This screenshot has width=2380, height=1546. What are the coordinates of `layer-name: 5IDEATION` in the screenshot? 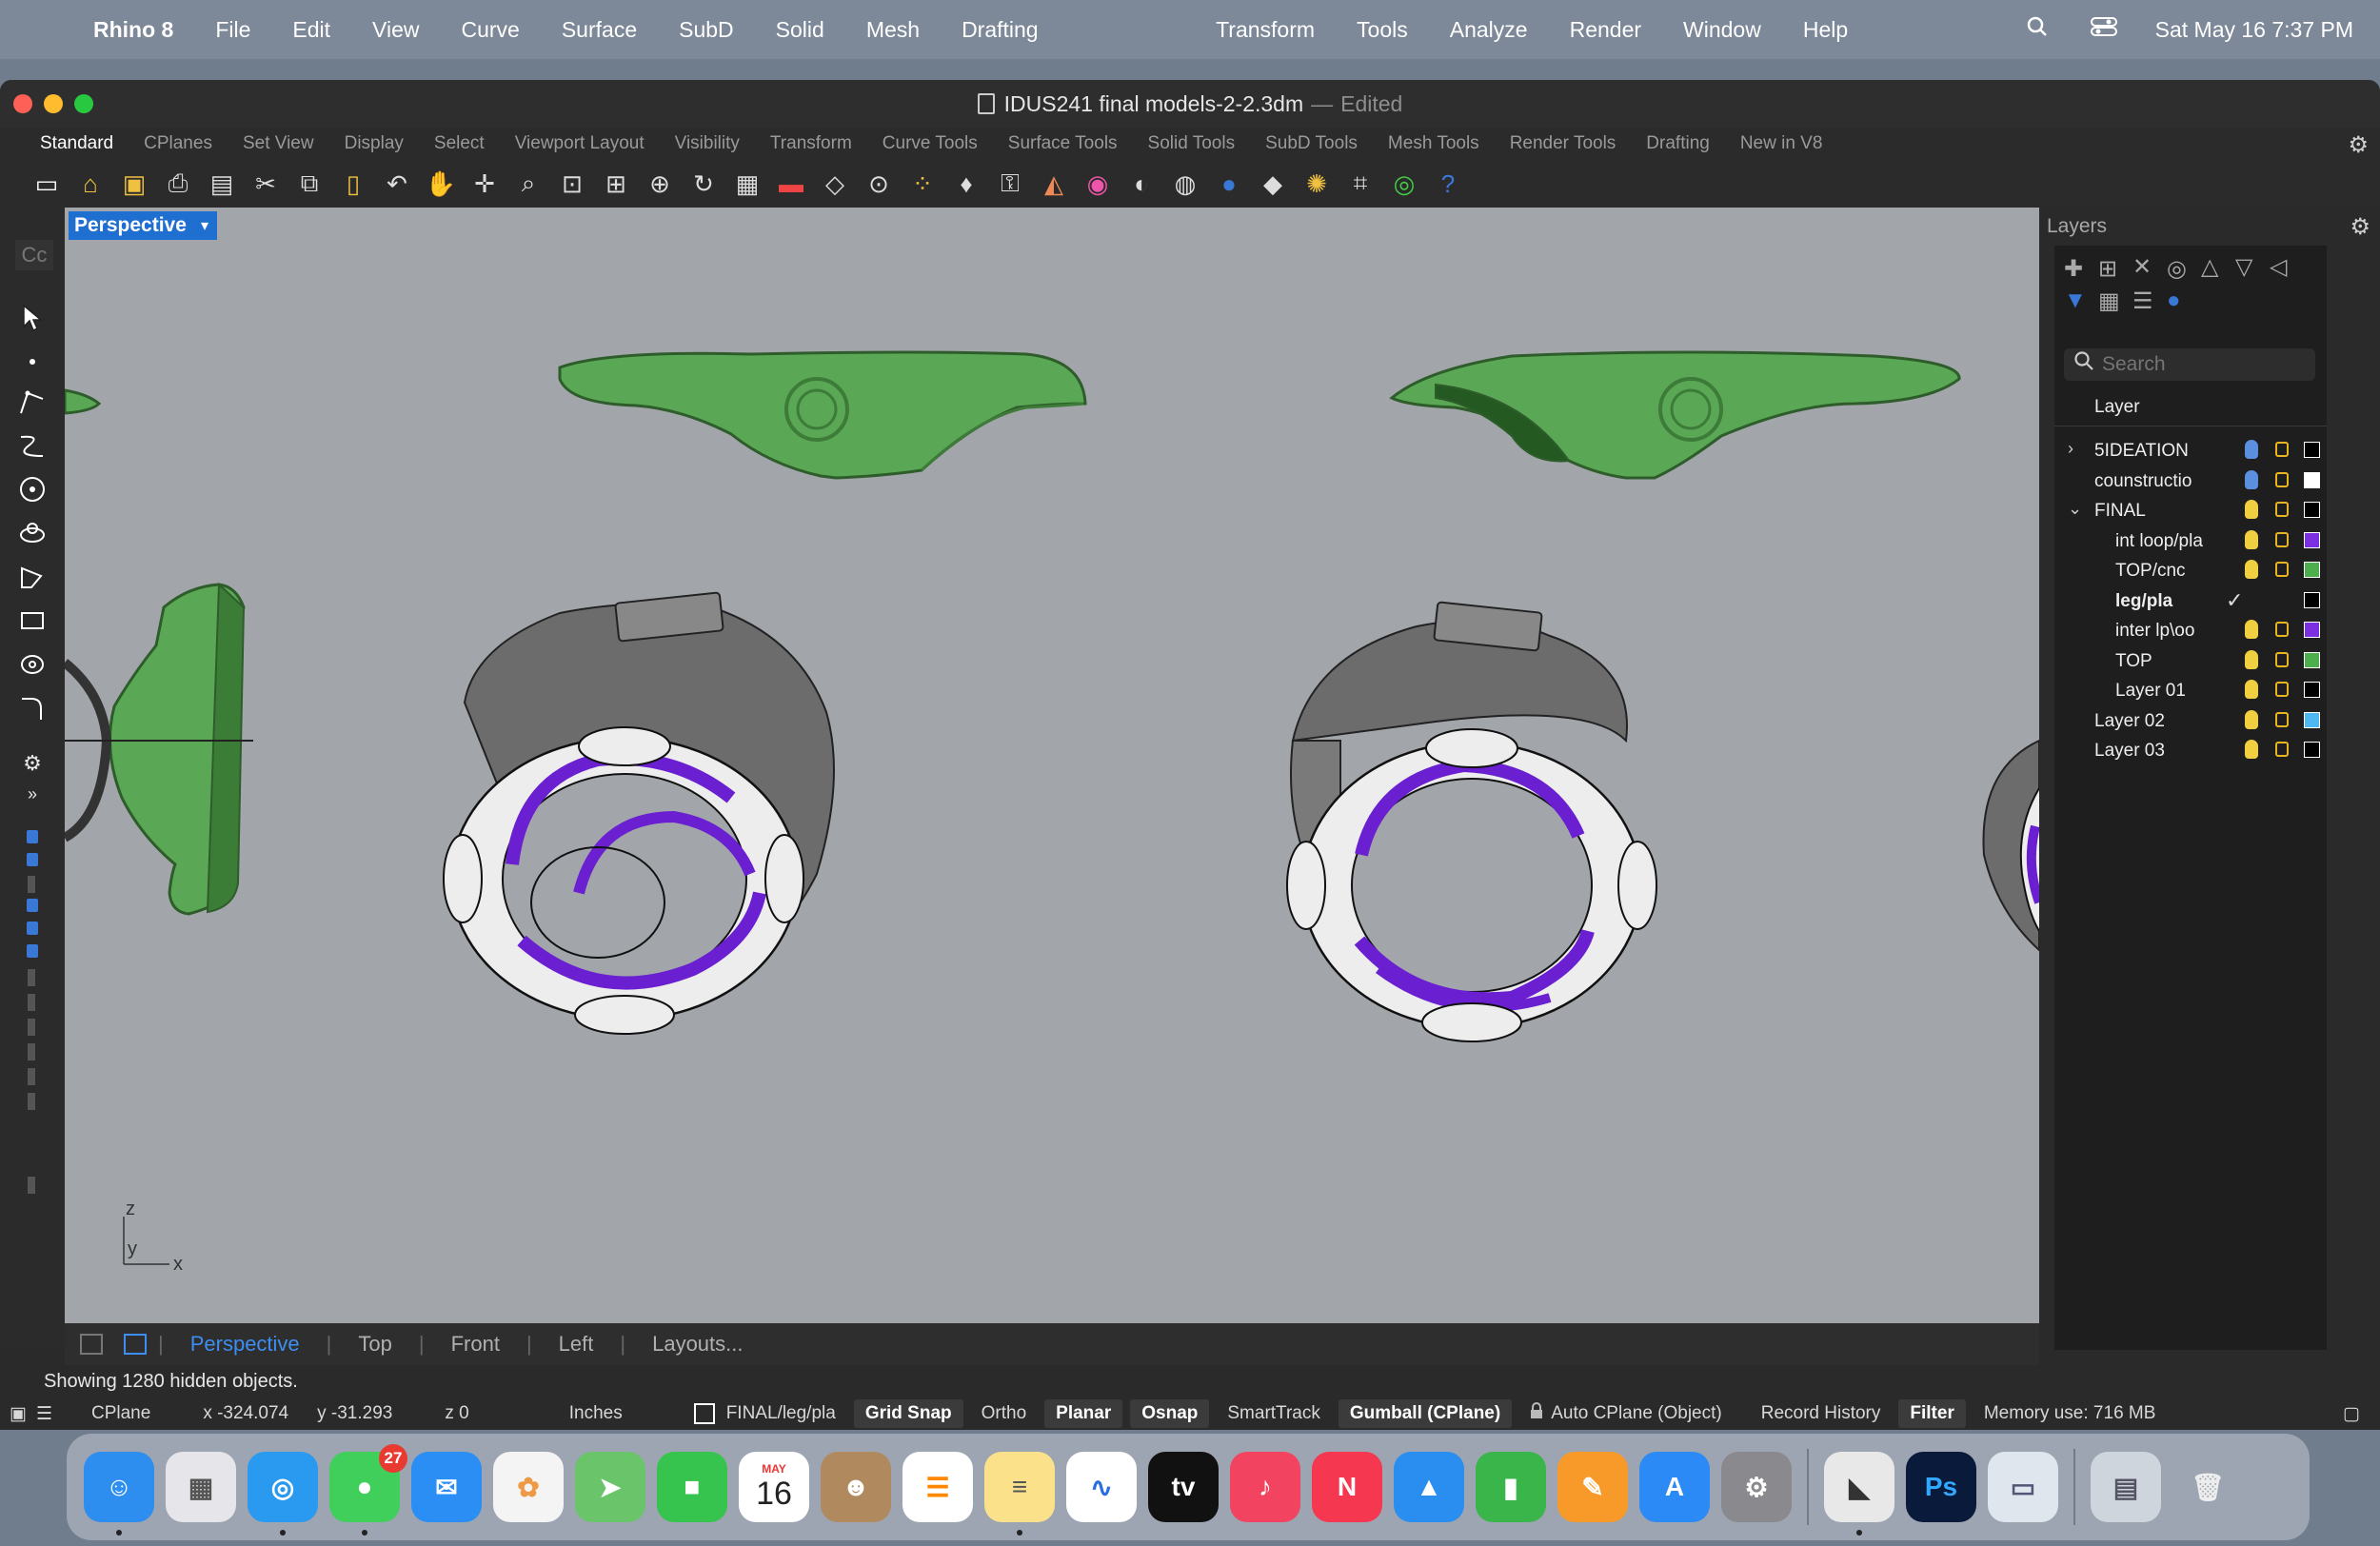 It's located at (2141, 451).